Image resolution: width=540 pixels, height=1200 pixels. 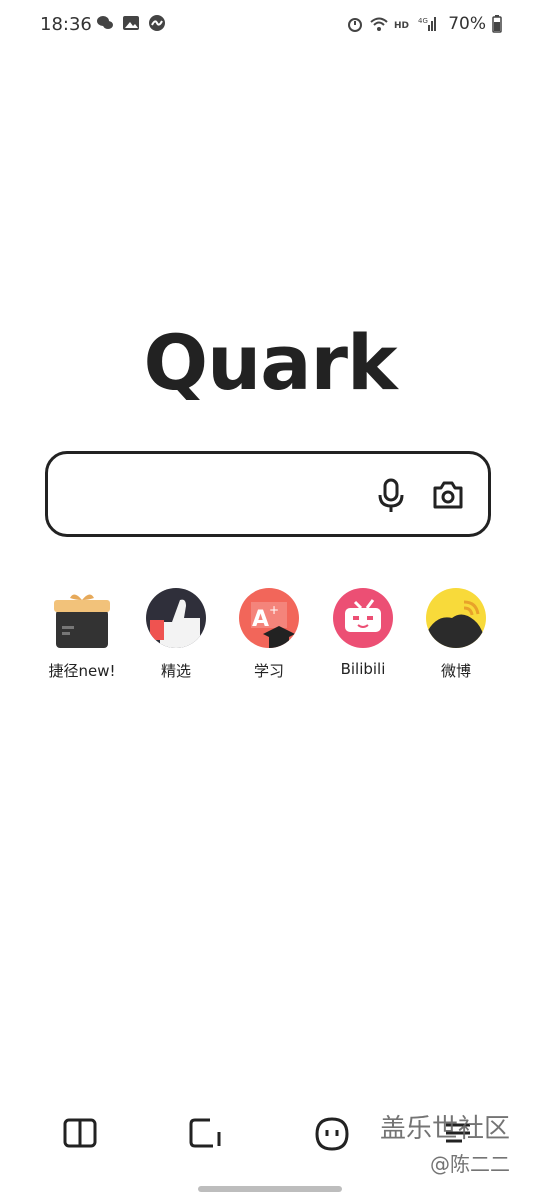 I want to click on quark-logo: Quark, so click(x=270, y=362).